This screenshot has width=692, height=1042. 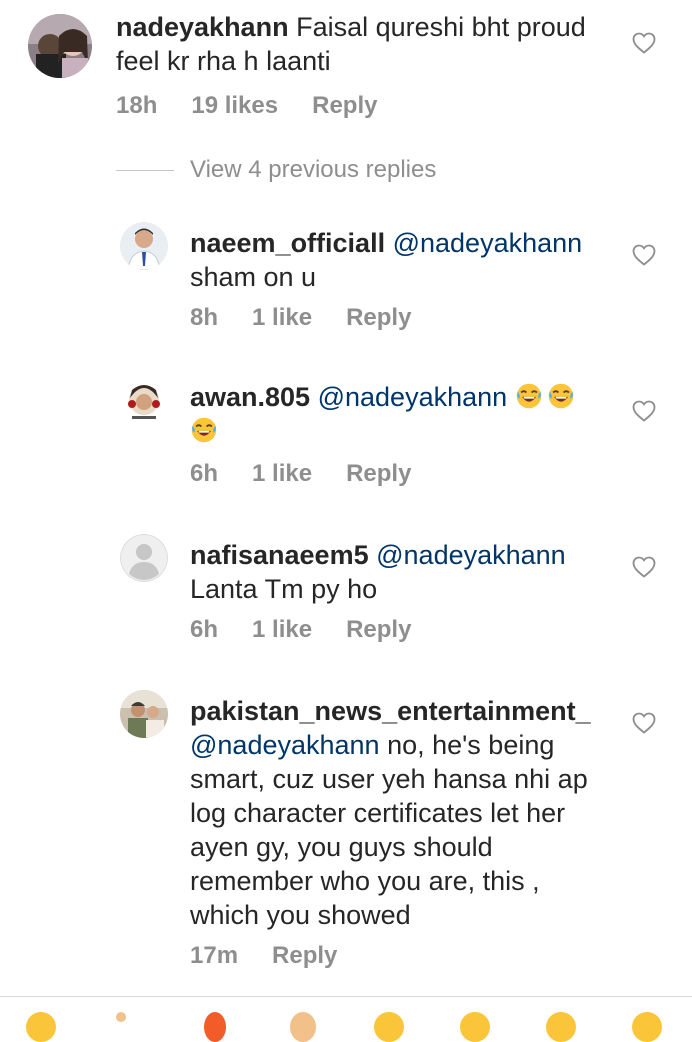 I want to click on comment-meta: 8h 1 like Reply, so click(x=300, y=318).